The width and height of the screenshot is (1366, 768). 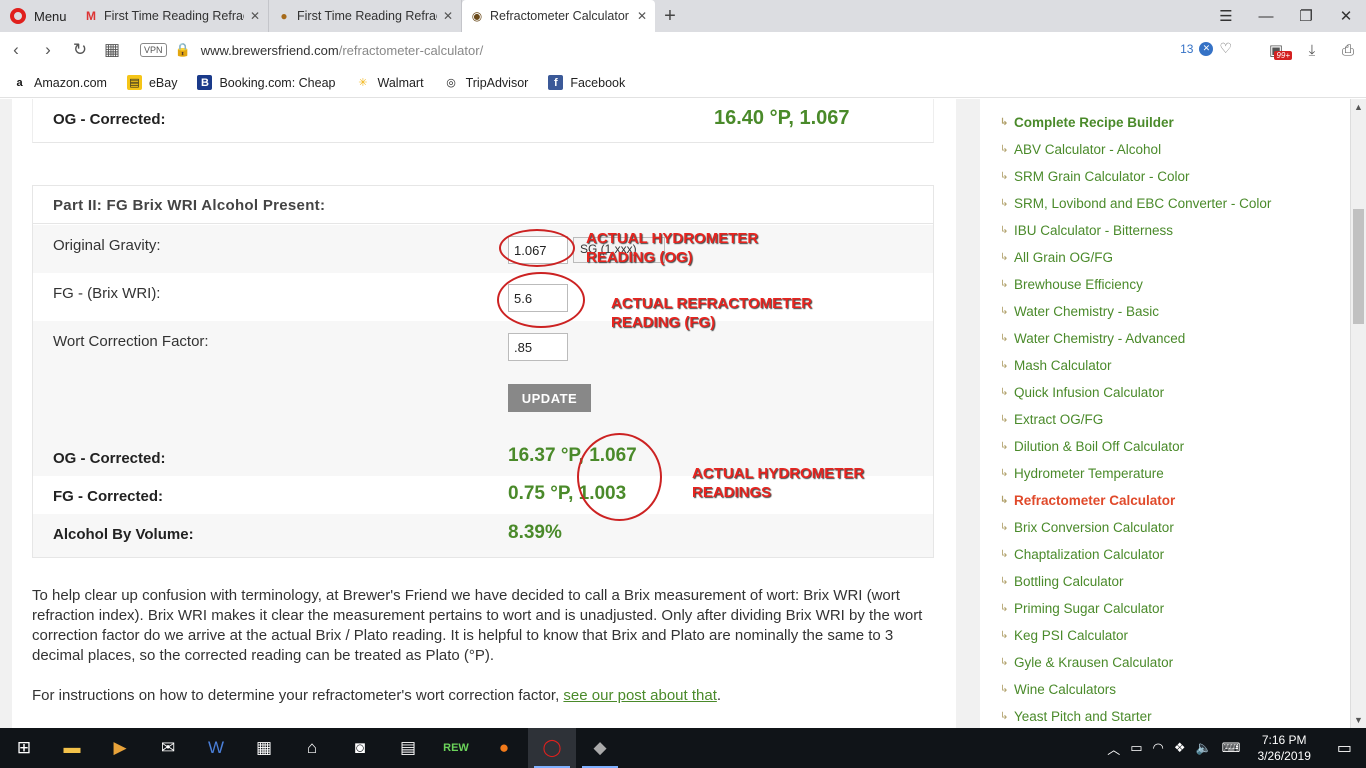 What do you see at coordinates (1135, 635) in the screenshot?
I see `sidebar-item: ↳ Keg PSI Calculator` at bounding box center [1135, 635].